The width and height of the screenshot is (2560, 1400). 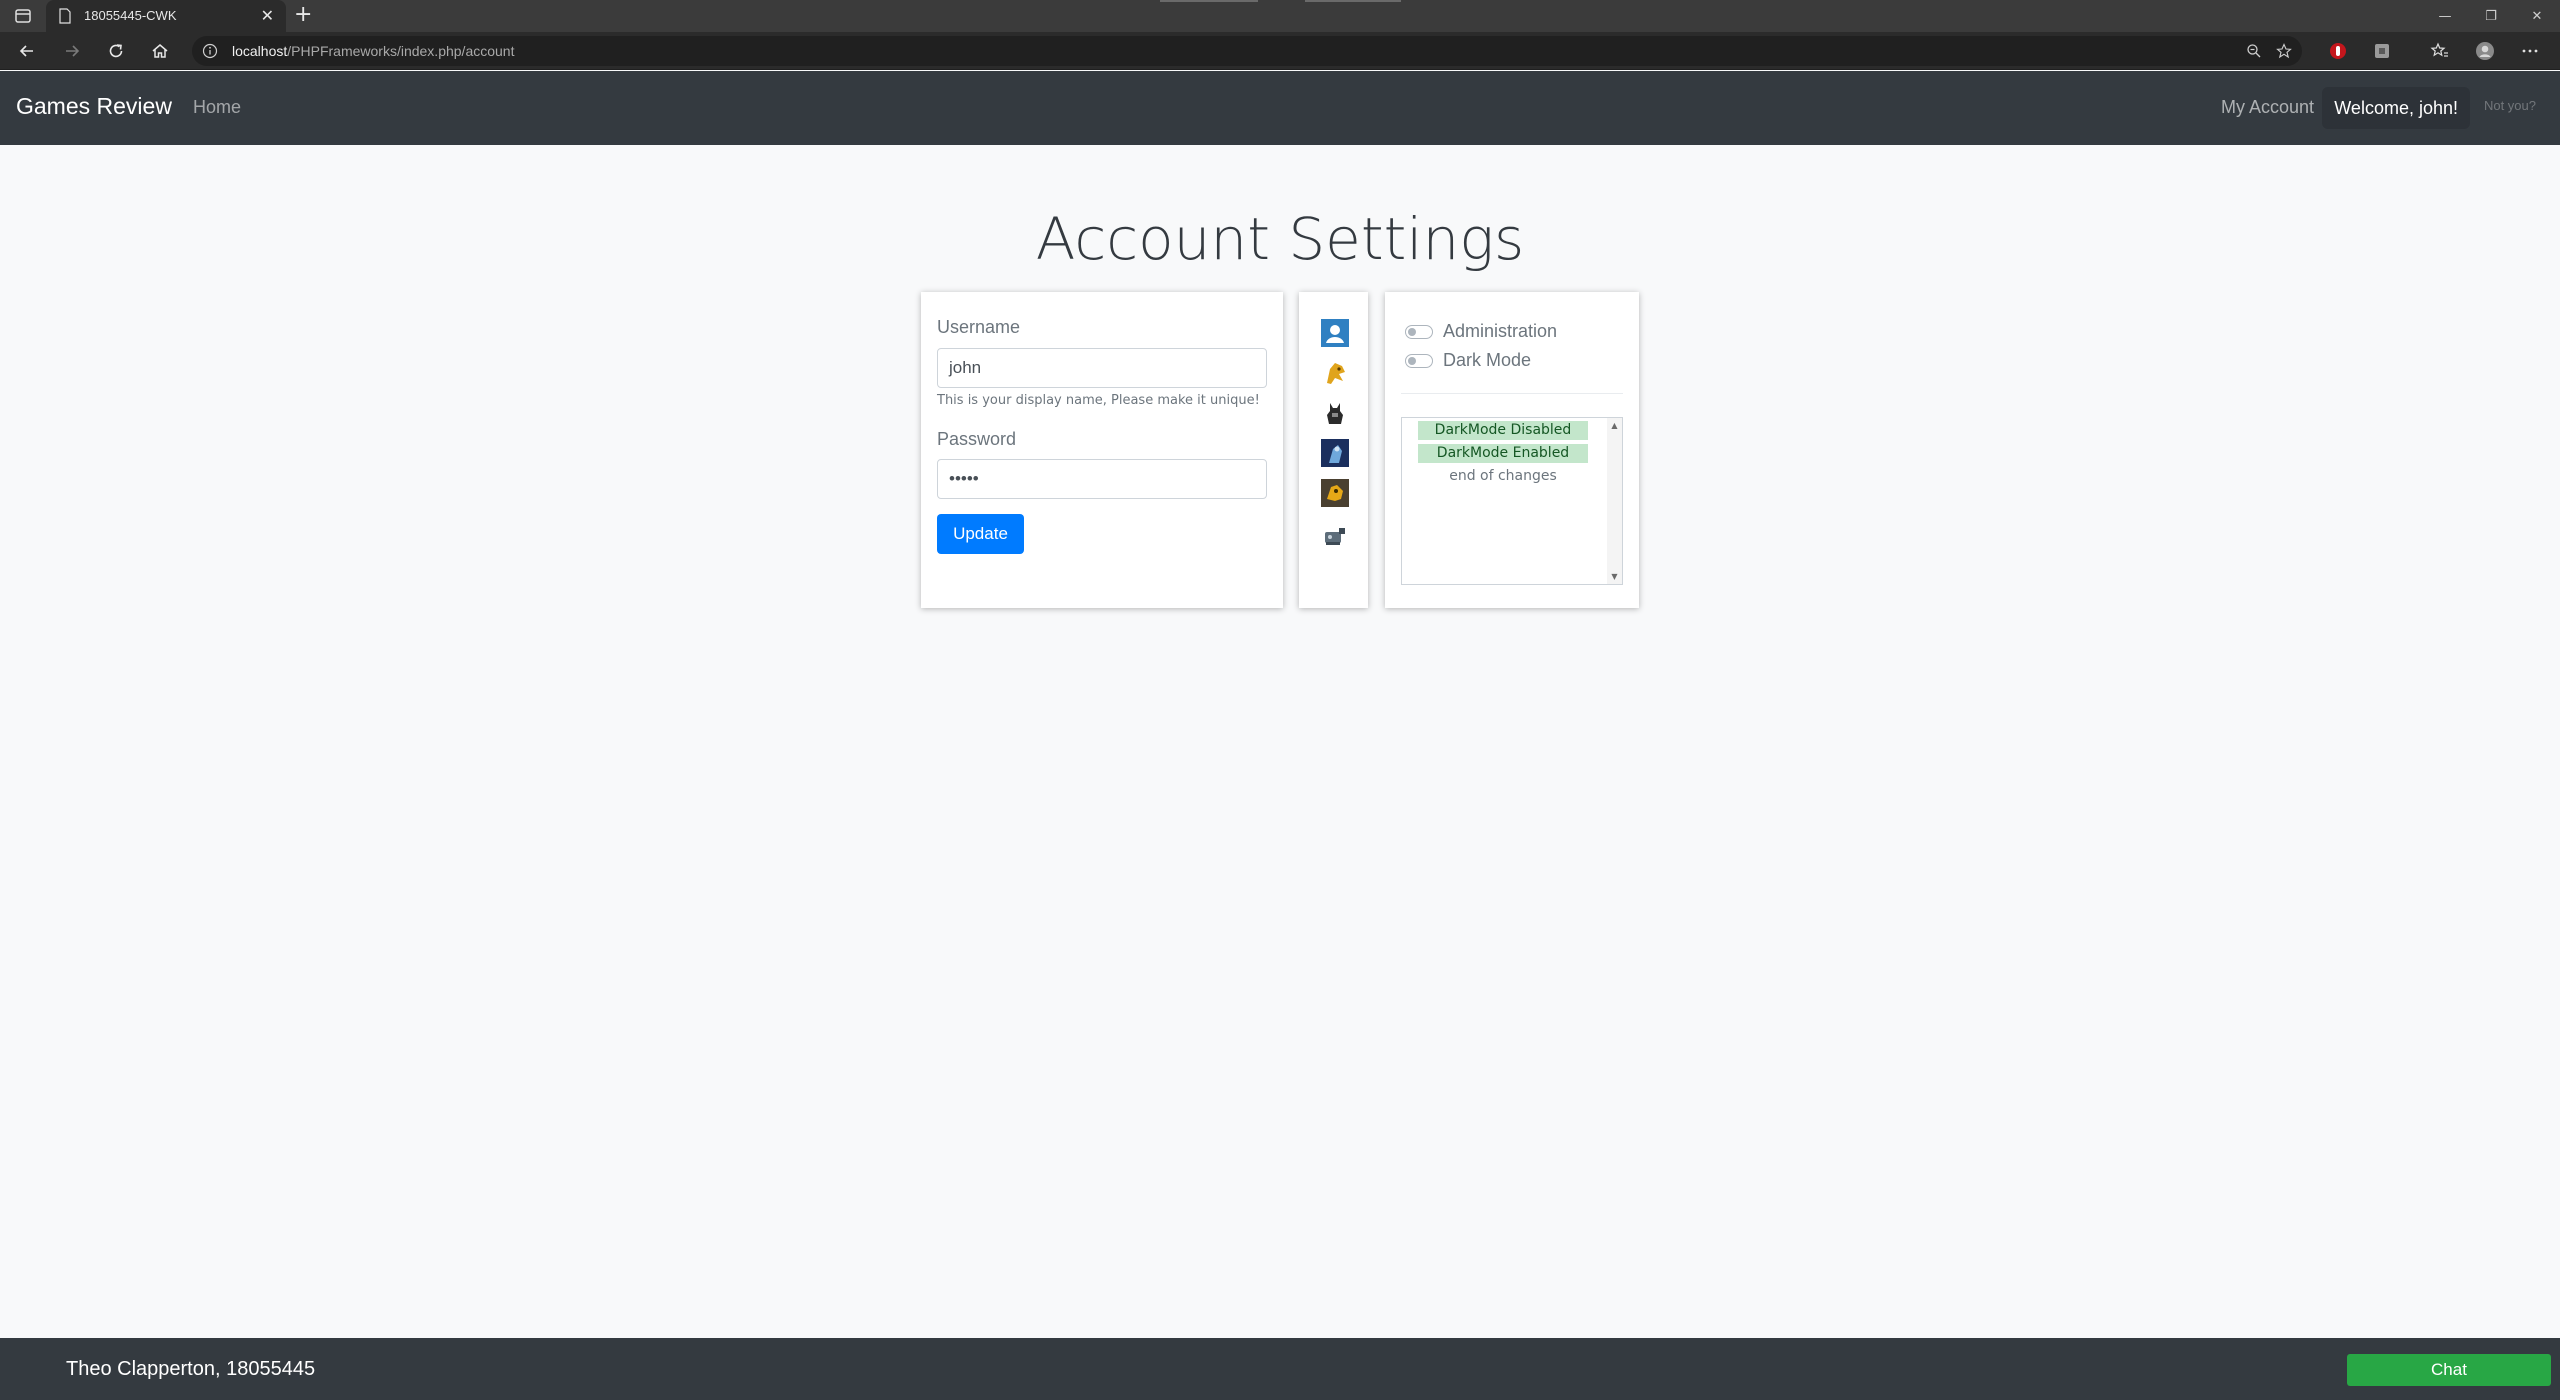 What do you see at coordinates (2449, 1370) in the screenshot?
I see `chat-button: Chat` at bounding box center [2449, 1370].